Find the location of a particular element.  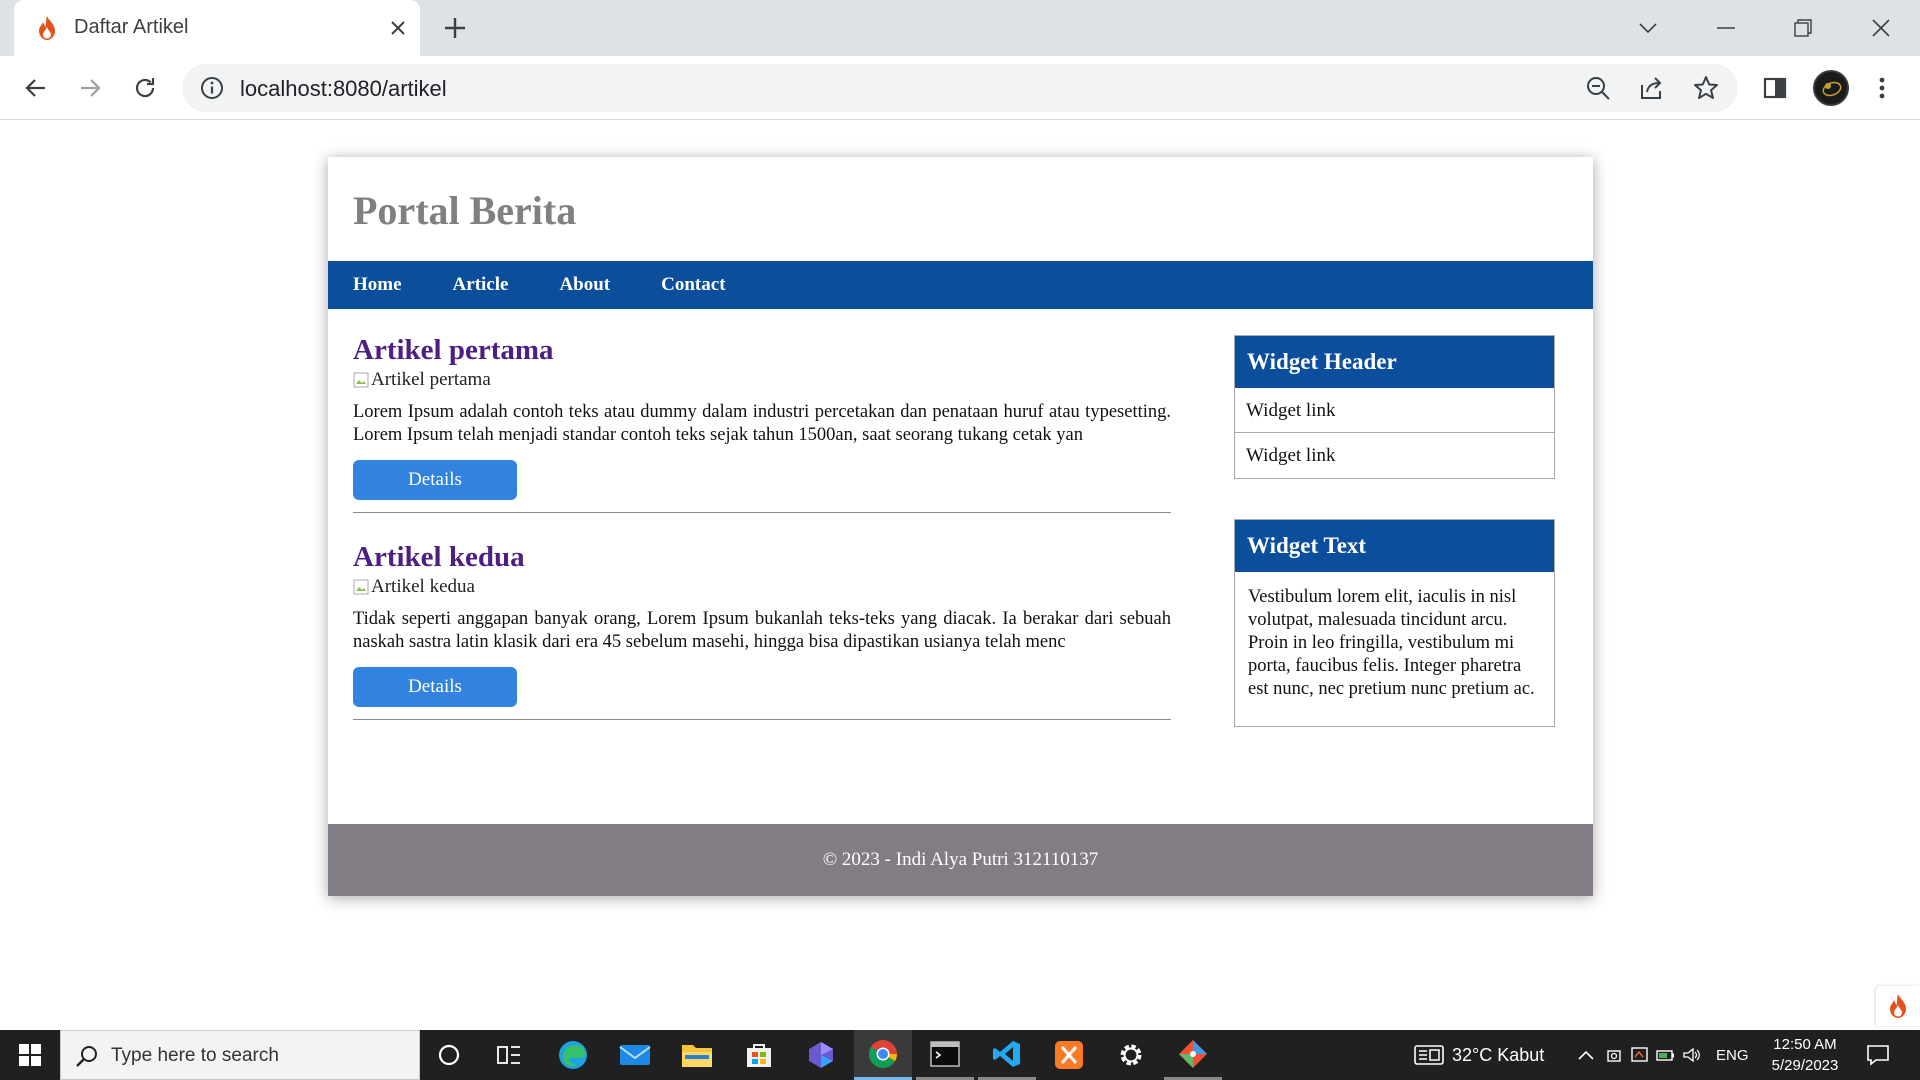

terminal-icon is located at coordinates (945, 1055).